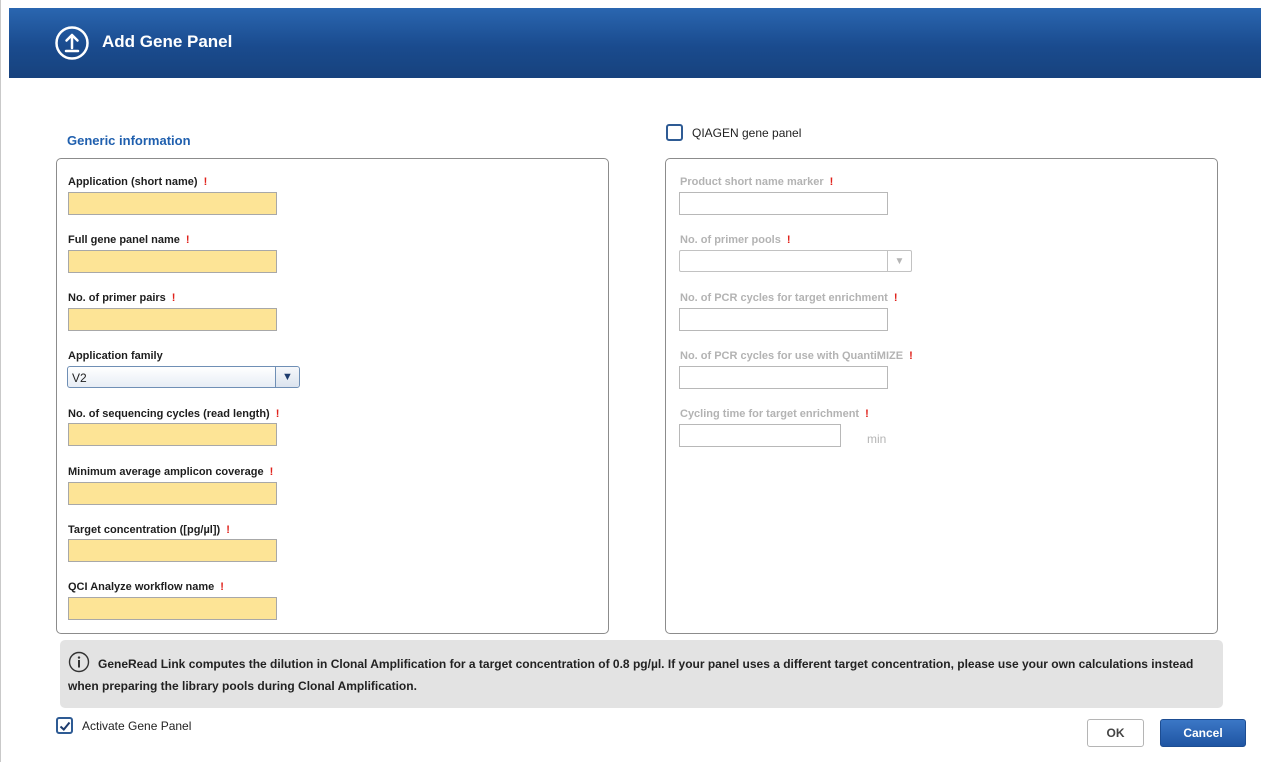 The width and height of the screenshot is (1261, 762). Describe the element at coordinates (172, 608) in the screenshot. I see `qci-workflow-input` at that location.